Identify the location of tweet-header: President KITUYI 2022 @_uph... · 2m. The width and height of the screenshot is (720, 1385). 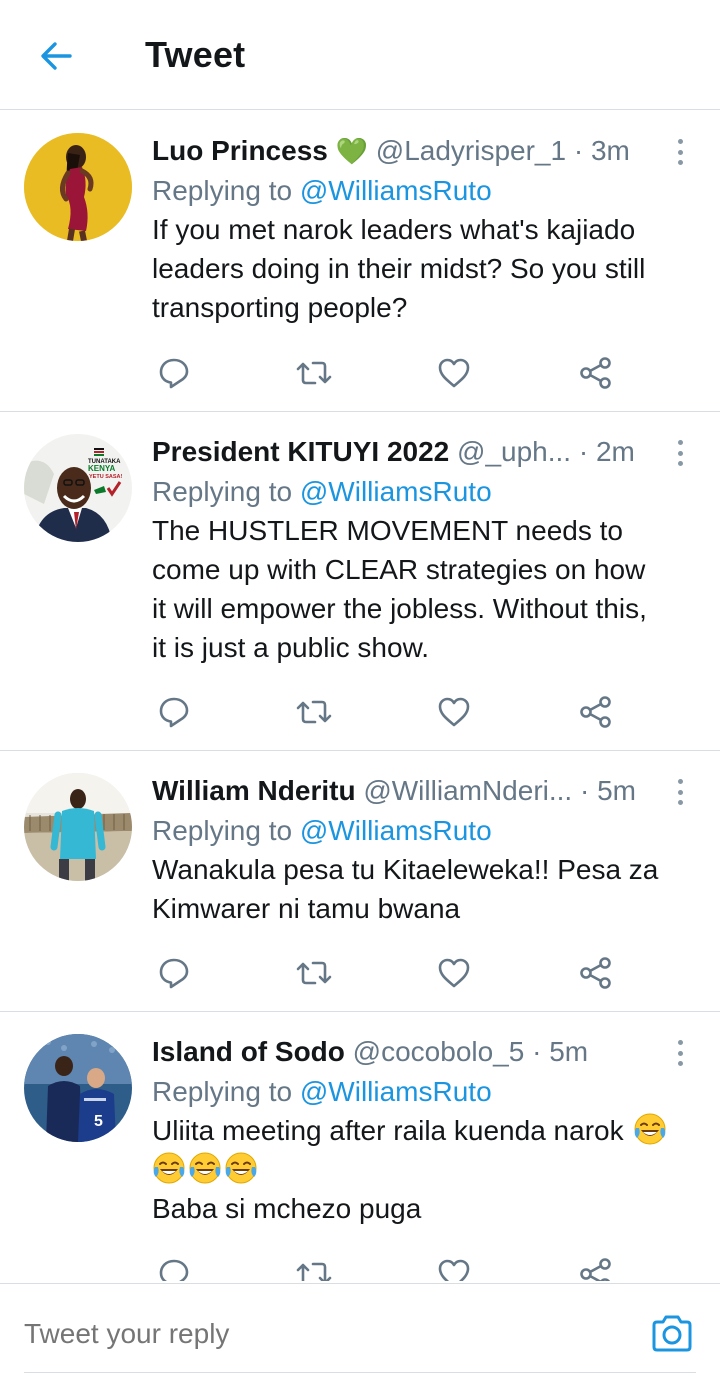
(406, 452).